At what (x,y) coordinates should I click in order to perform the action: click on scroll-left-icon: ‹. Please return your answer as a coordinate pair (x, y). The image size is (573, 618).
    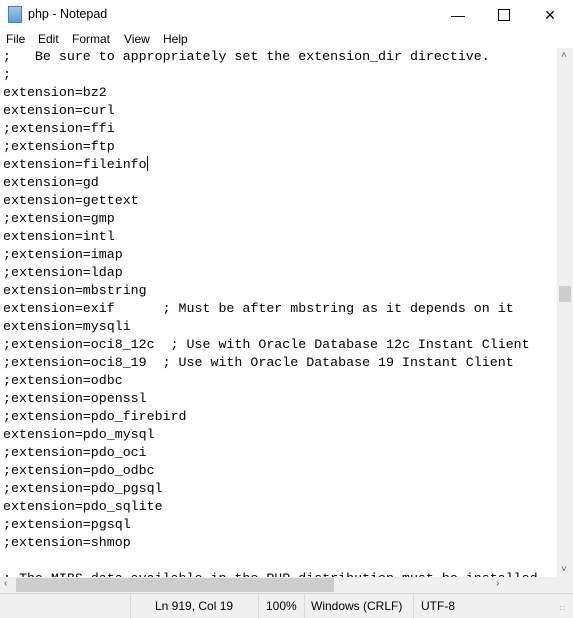
    Looking at the image, I should click on (5, 583).